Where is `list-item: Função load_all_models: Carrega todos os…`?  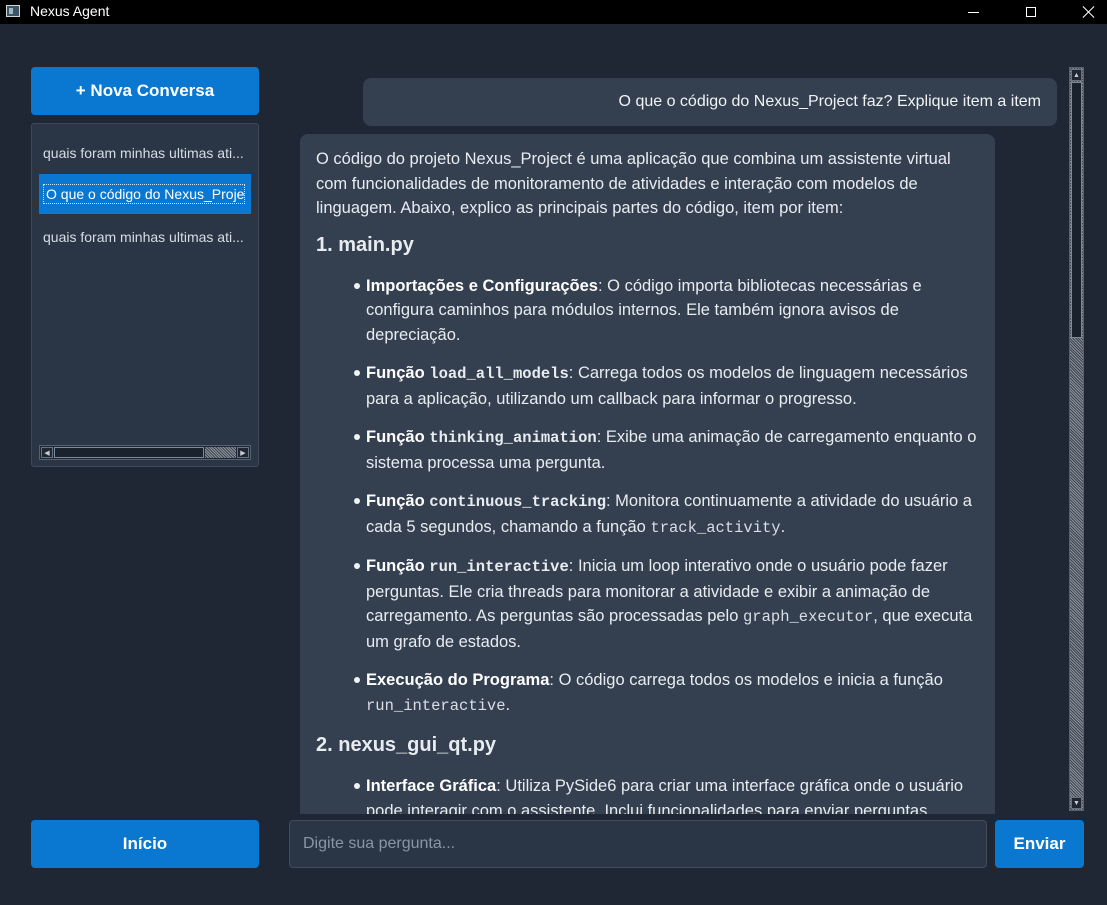
list-item: Função load_all_models: Carrega todos os… is located at coordinates (666, 386).